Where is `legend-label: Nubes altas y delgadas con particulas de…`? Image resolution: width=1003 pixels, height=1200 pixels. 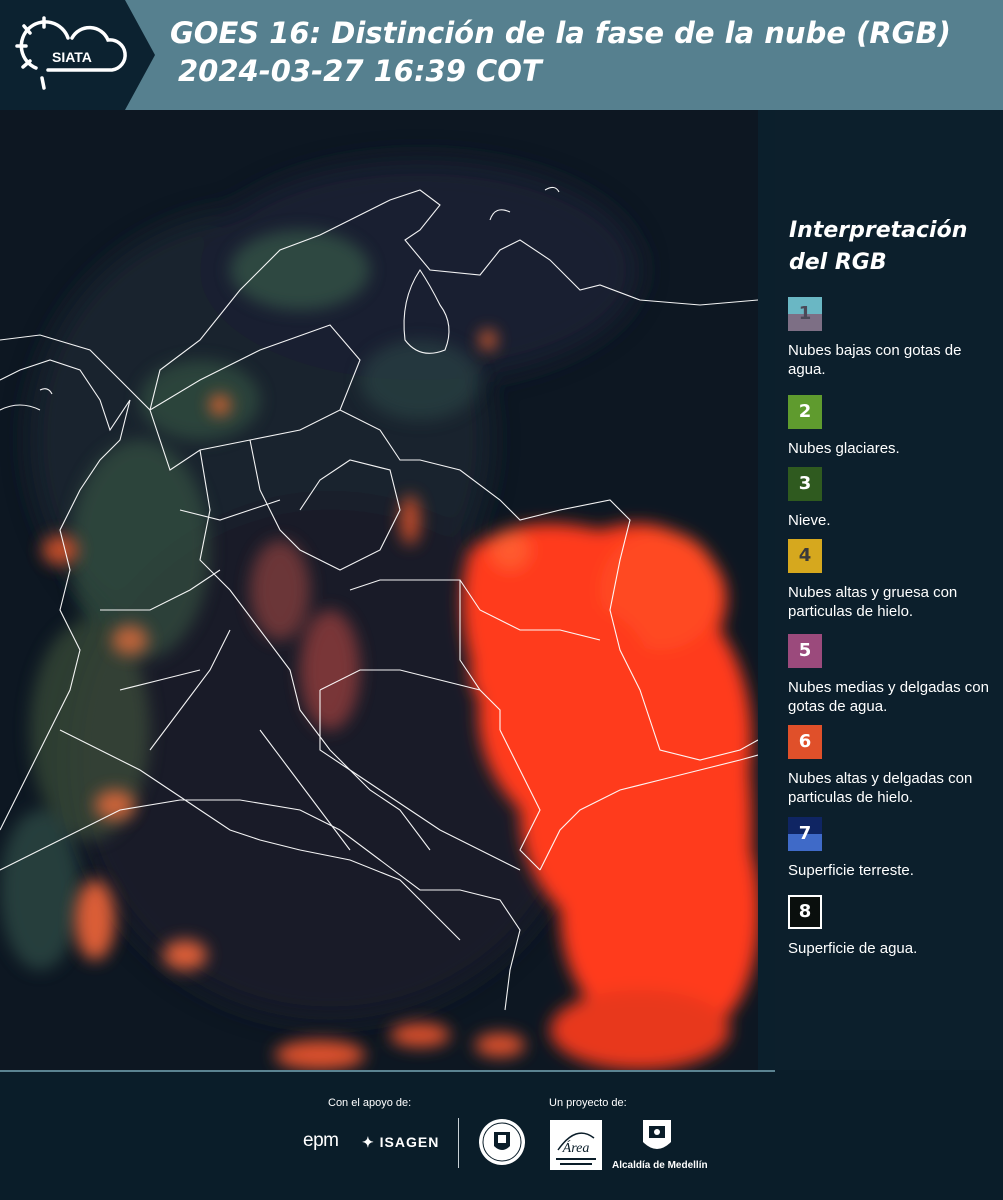 legend-label: Nubes altas y delgadas con particulas de… is located at coordinates (880, 788).